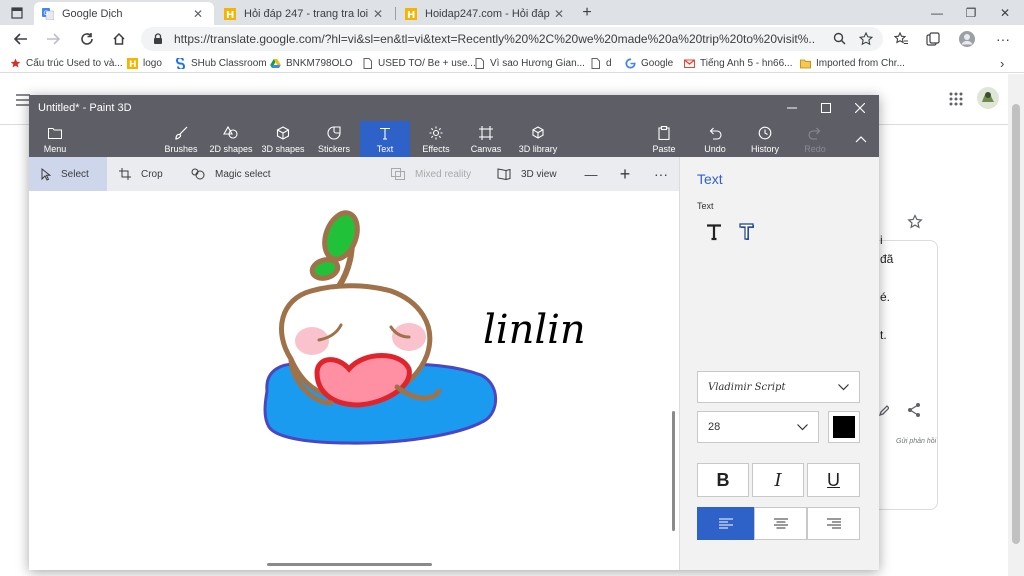  What do you see at coordinates (538, 139) in the screenshot?
I see `3d-library-tool: 3D library` at bounding box center [538, 139].